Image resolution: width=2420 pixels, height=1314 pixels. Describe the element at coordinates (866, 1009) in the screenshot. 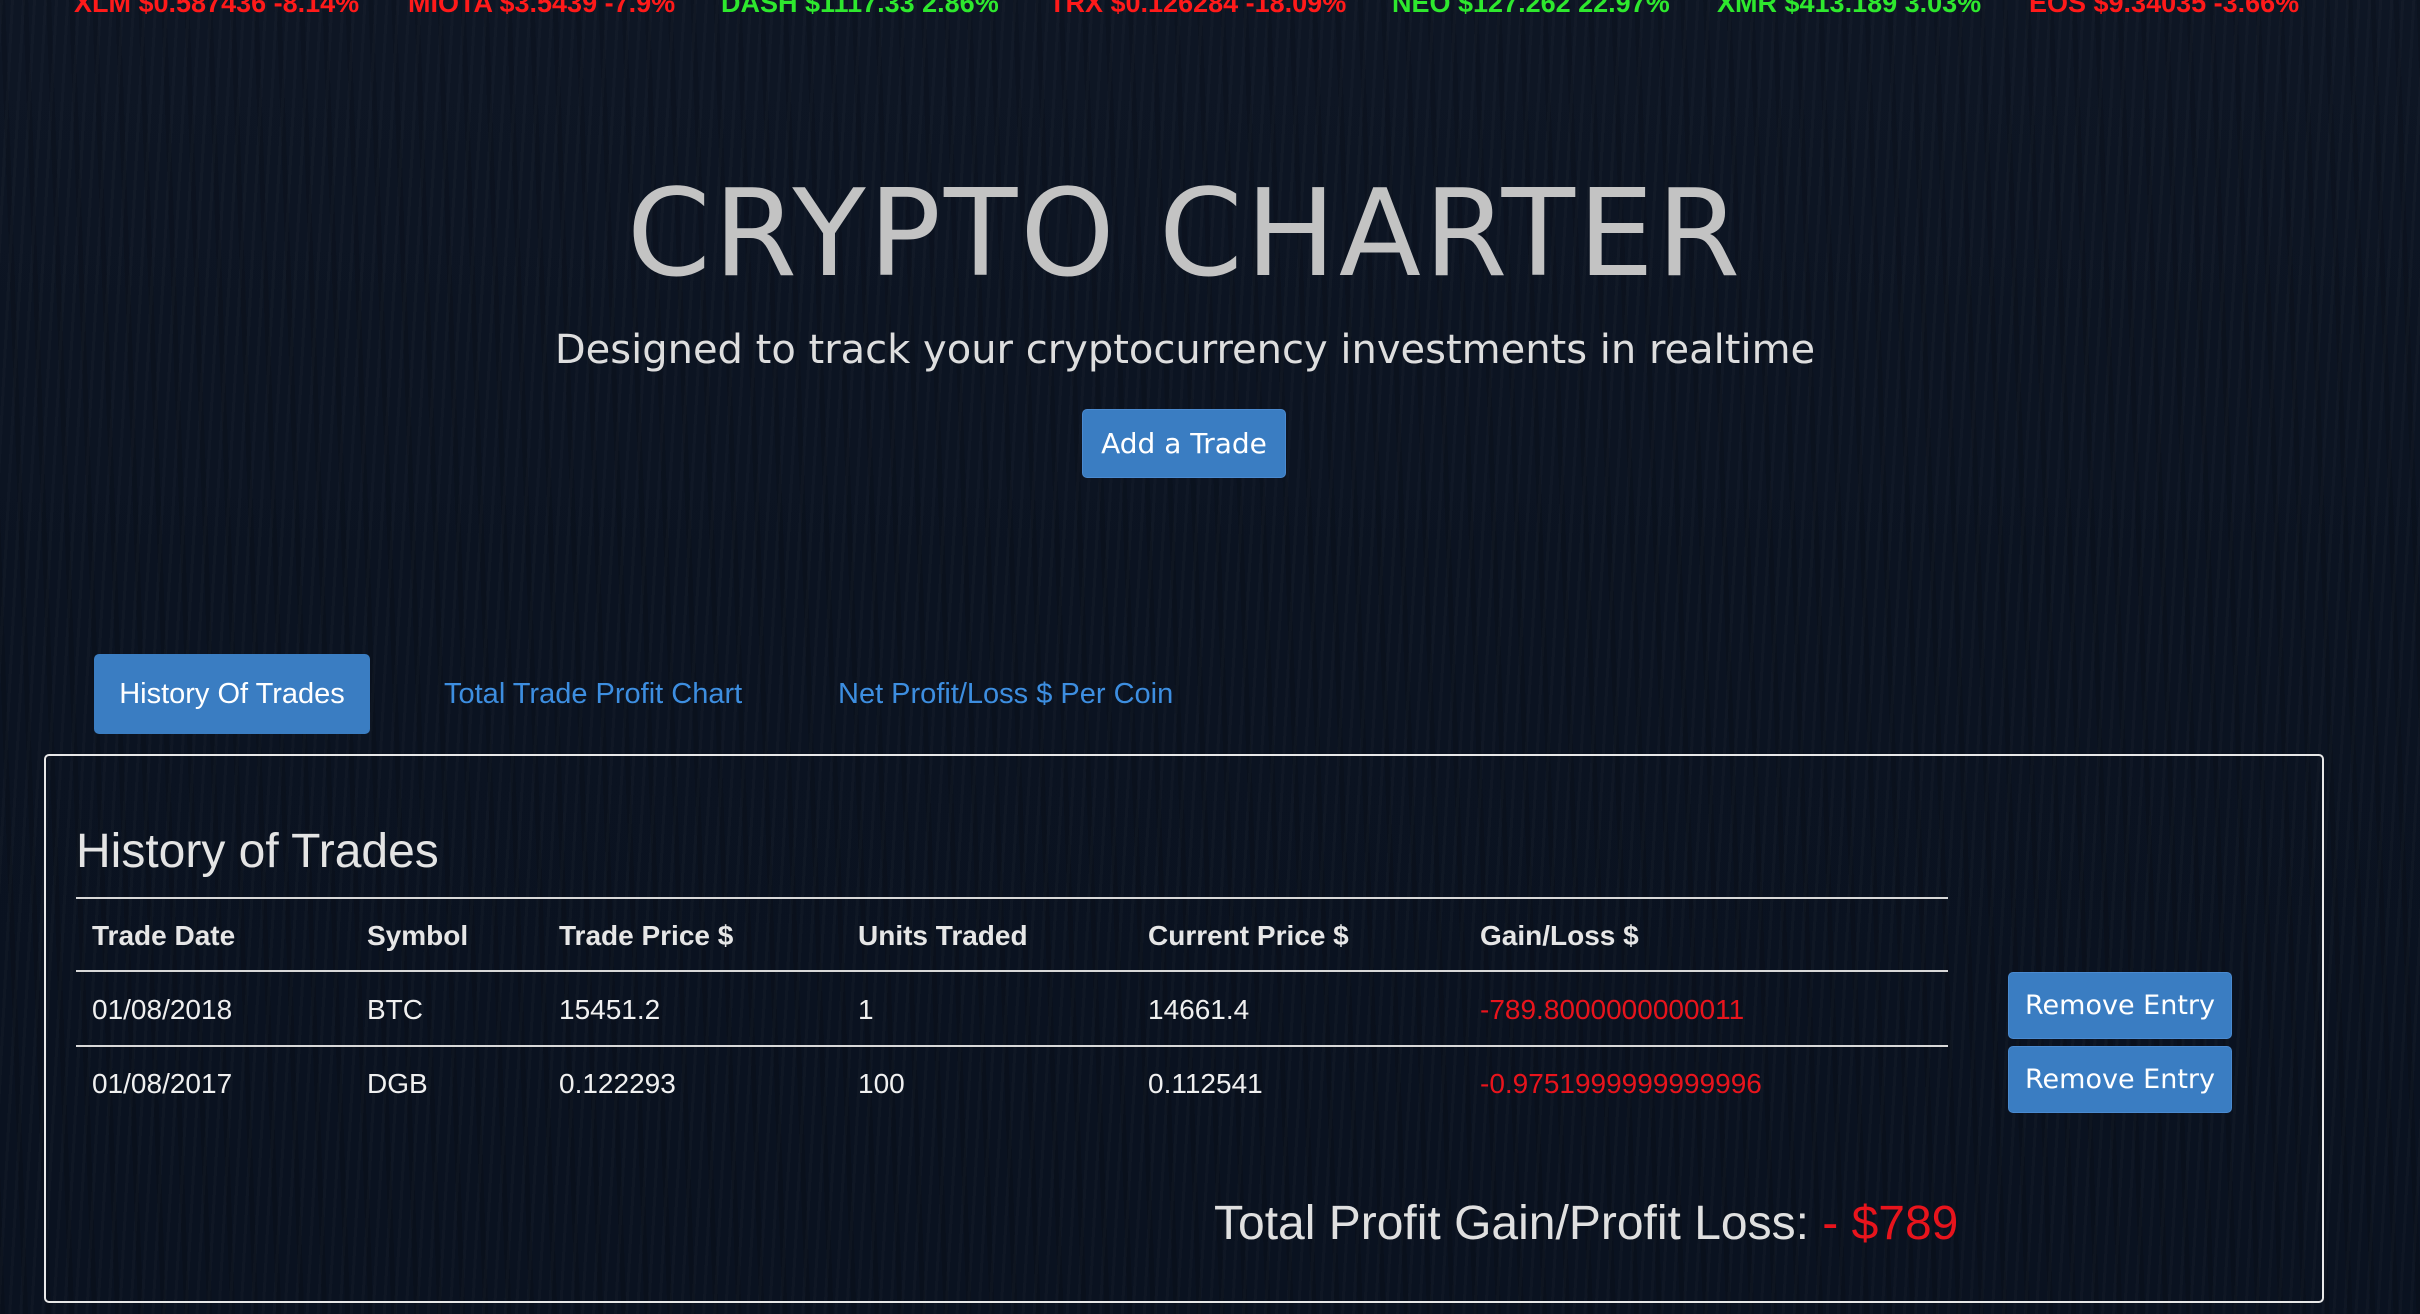

I see `row-units-traded: 1` at that location.